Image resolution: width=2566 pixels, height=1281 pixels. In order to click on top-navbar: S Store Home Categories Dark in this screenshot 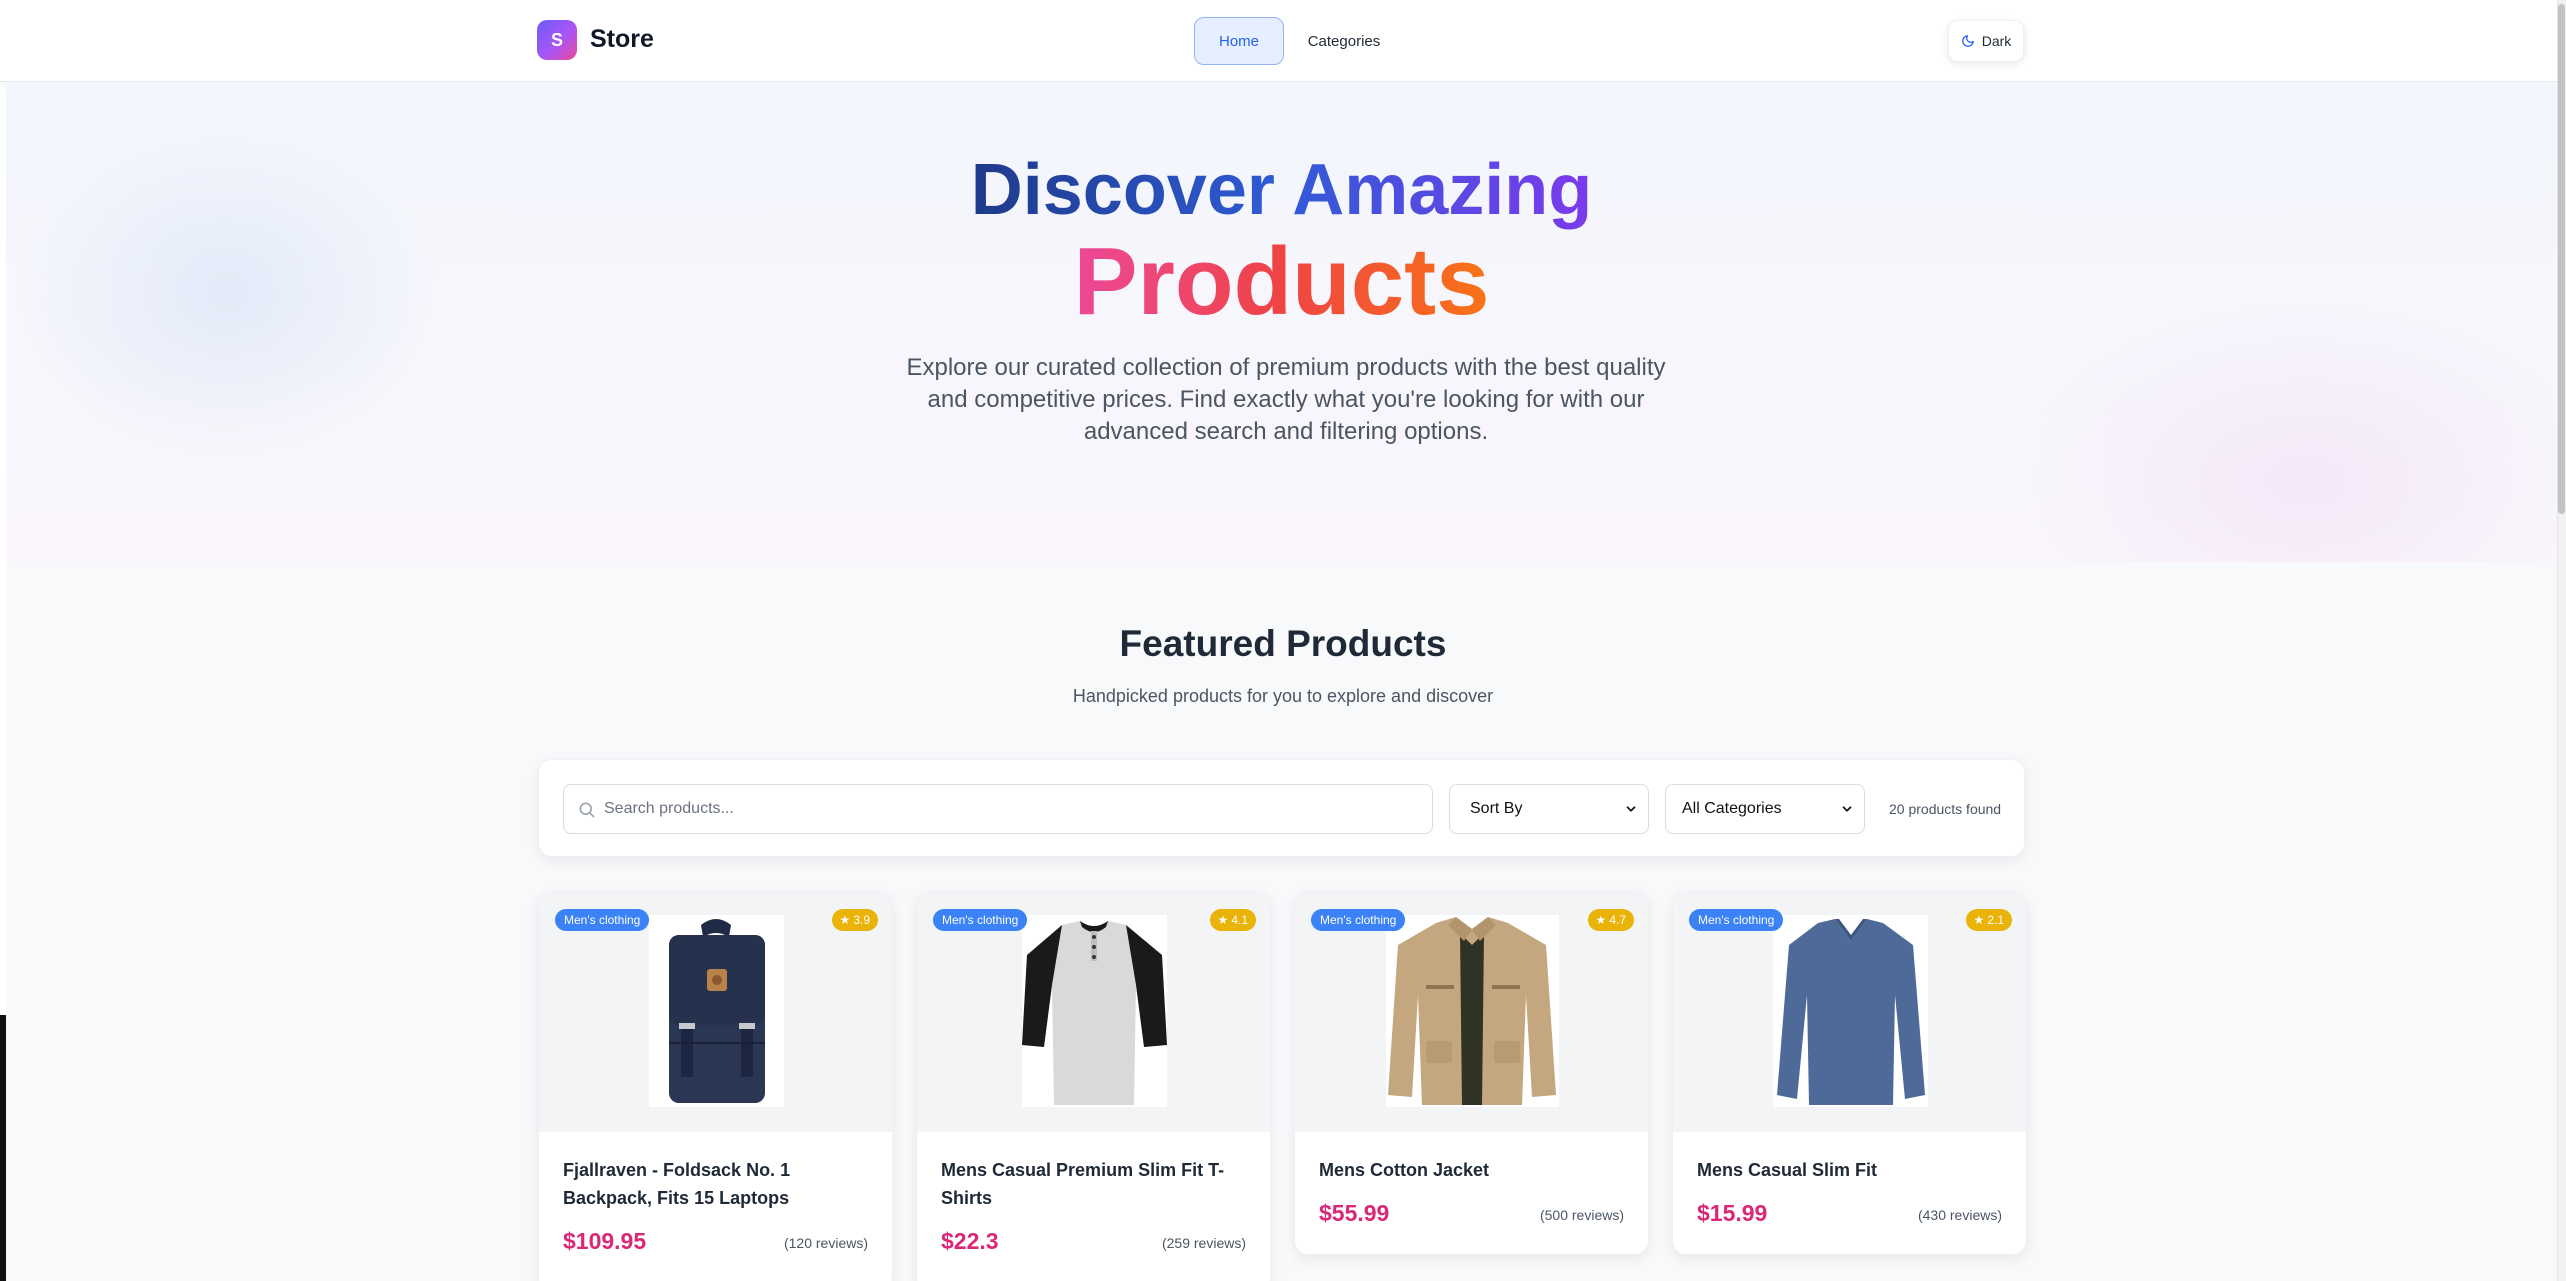, I will do `click(1278, 41)`.